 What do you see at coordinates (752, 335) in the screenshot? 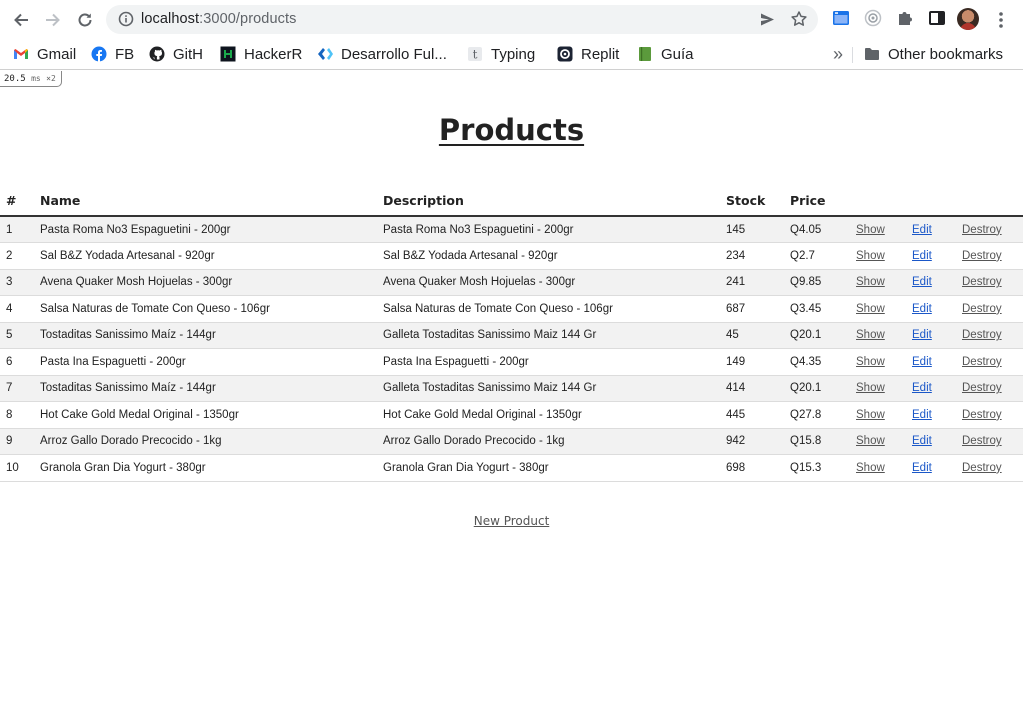
I see `cell-stock: 45` at bounding box center [752, 335].